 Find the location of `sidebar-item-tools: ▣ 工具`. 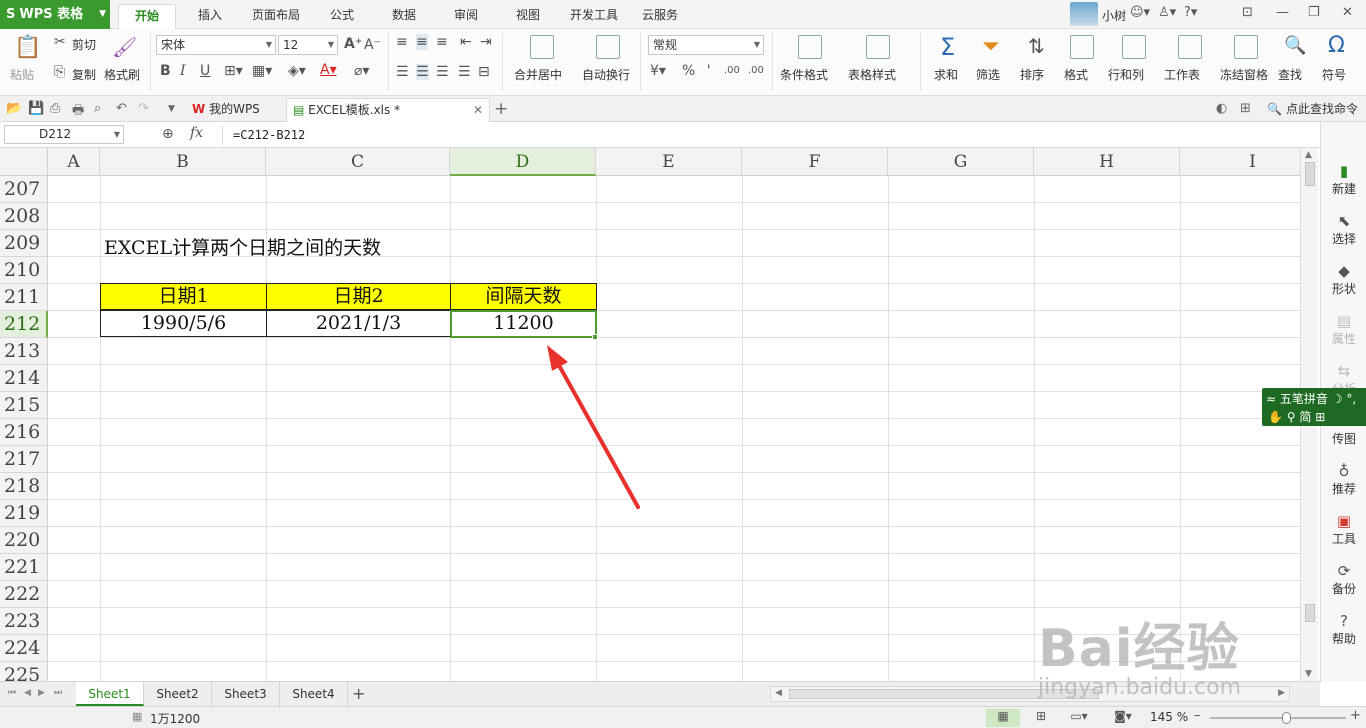

sidebar-item-tools: ▣ 工具 is located at coordinates (1343, 529).